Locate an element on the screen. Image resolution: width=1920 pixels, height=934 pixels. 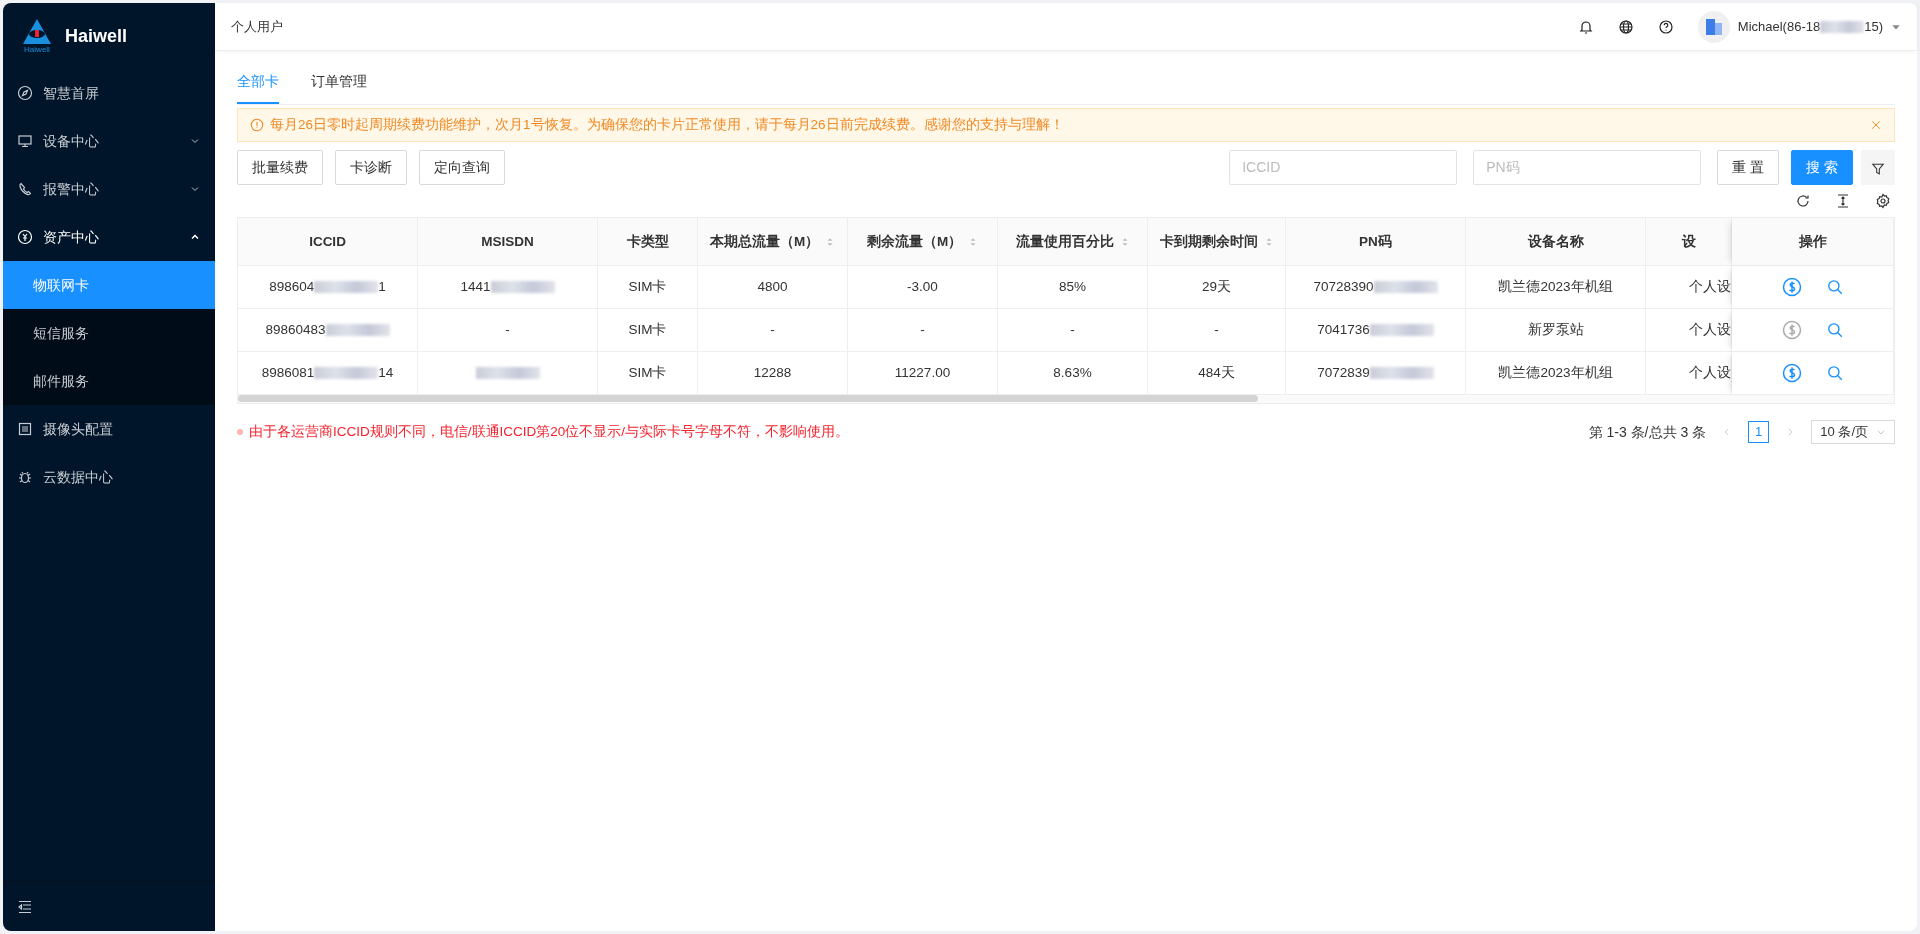
column-header: MSISDN is located at coordinates (508, 242).